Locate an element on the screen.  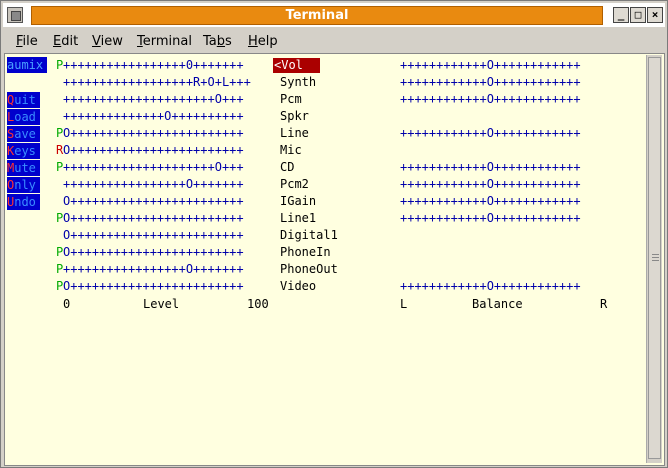
menu-tabs-rest: s is located at coordinates (228, 41).